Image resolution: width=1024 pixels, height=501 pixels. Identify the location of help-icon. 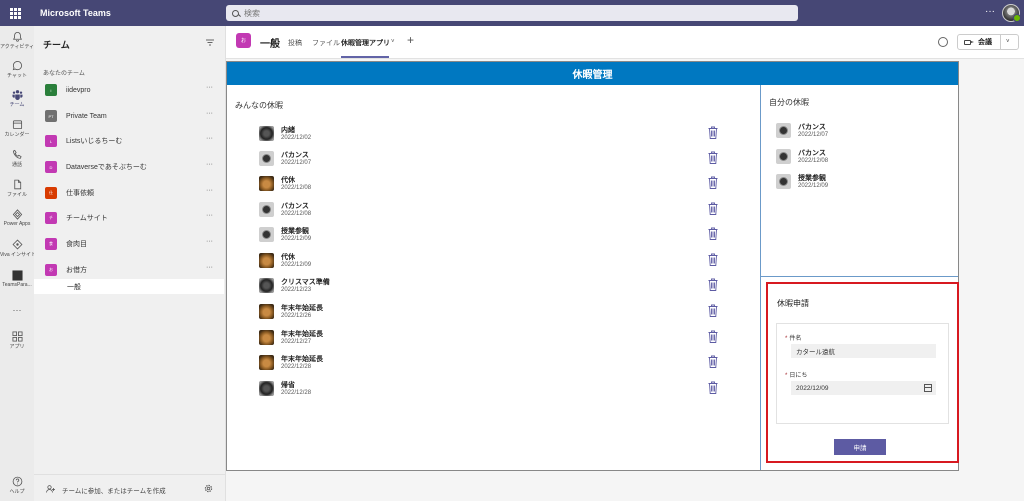
(17, 481).